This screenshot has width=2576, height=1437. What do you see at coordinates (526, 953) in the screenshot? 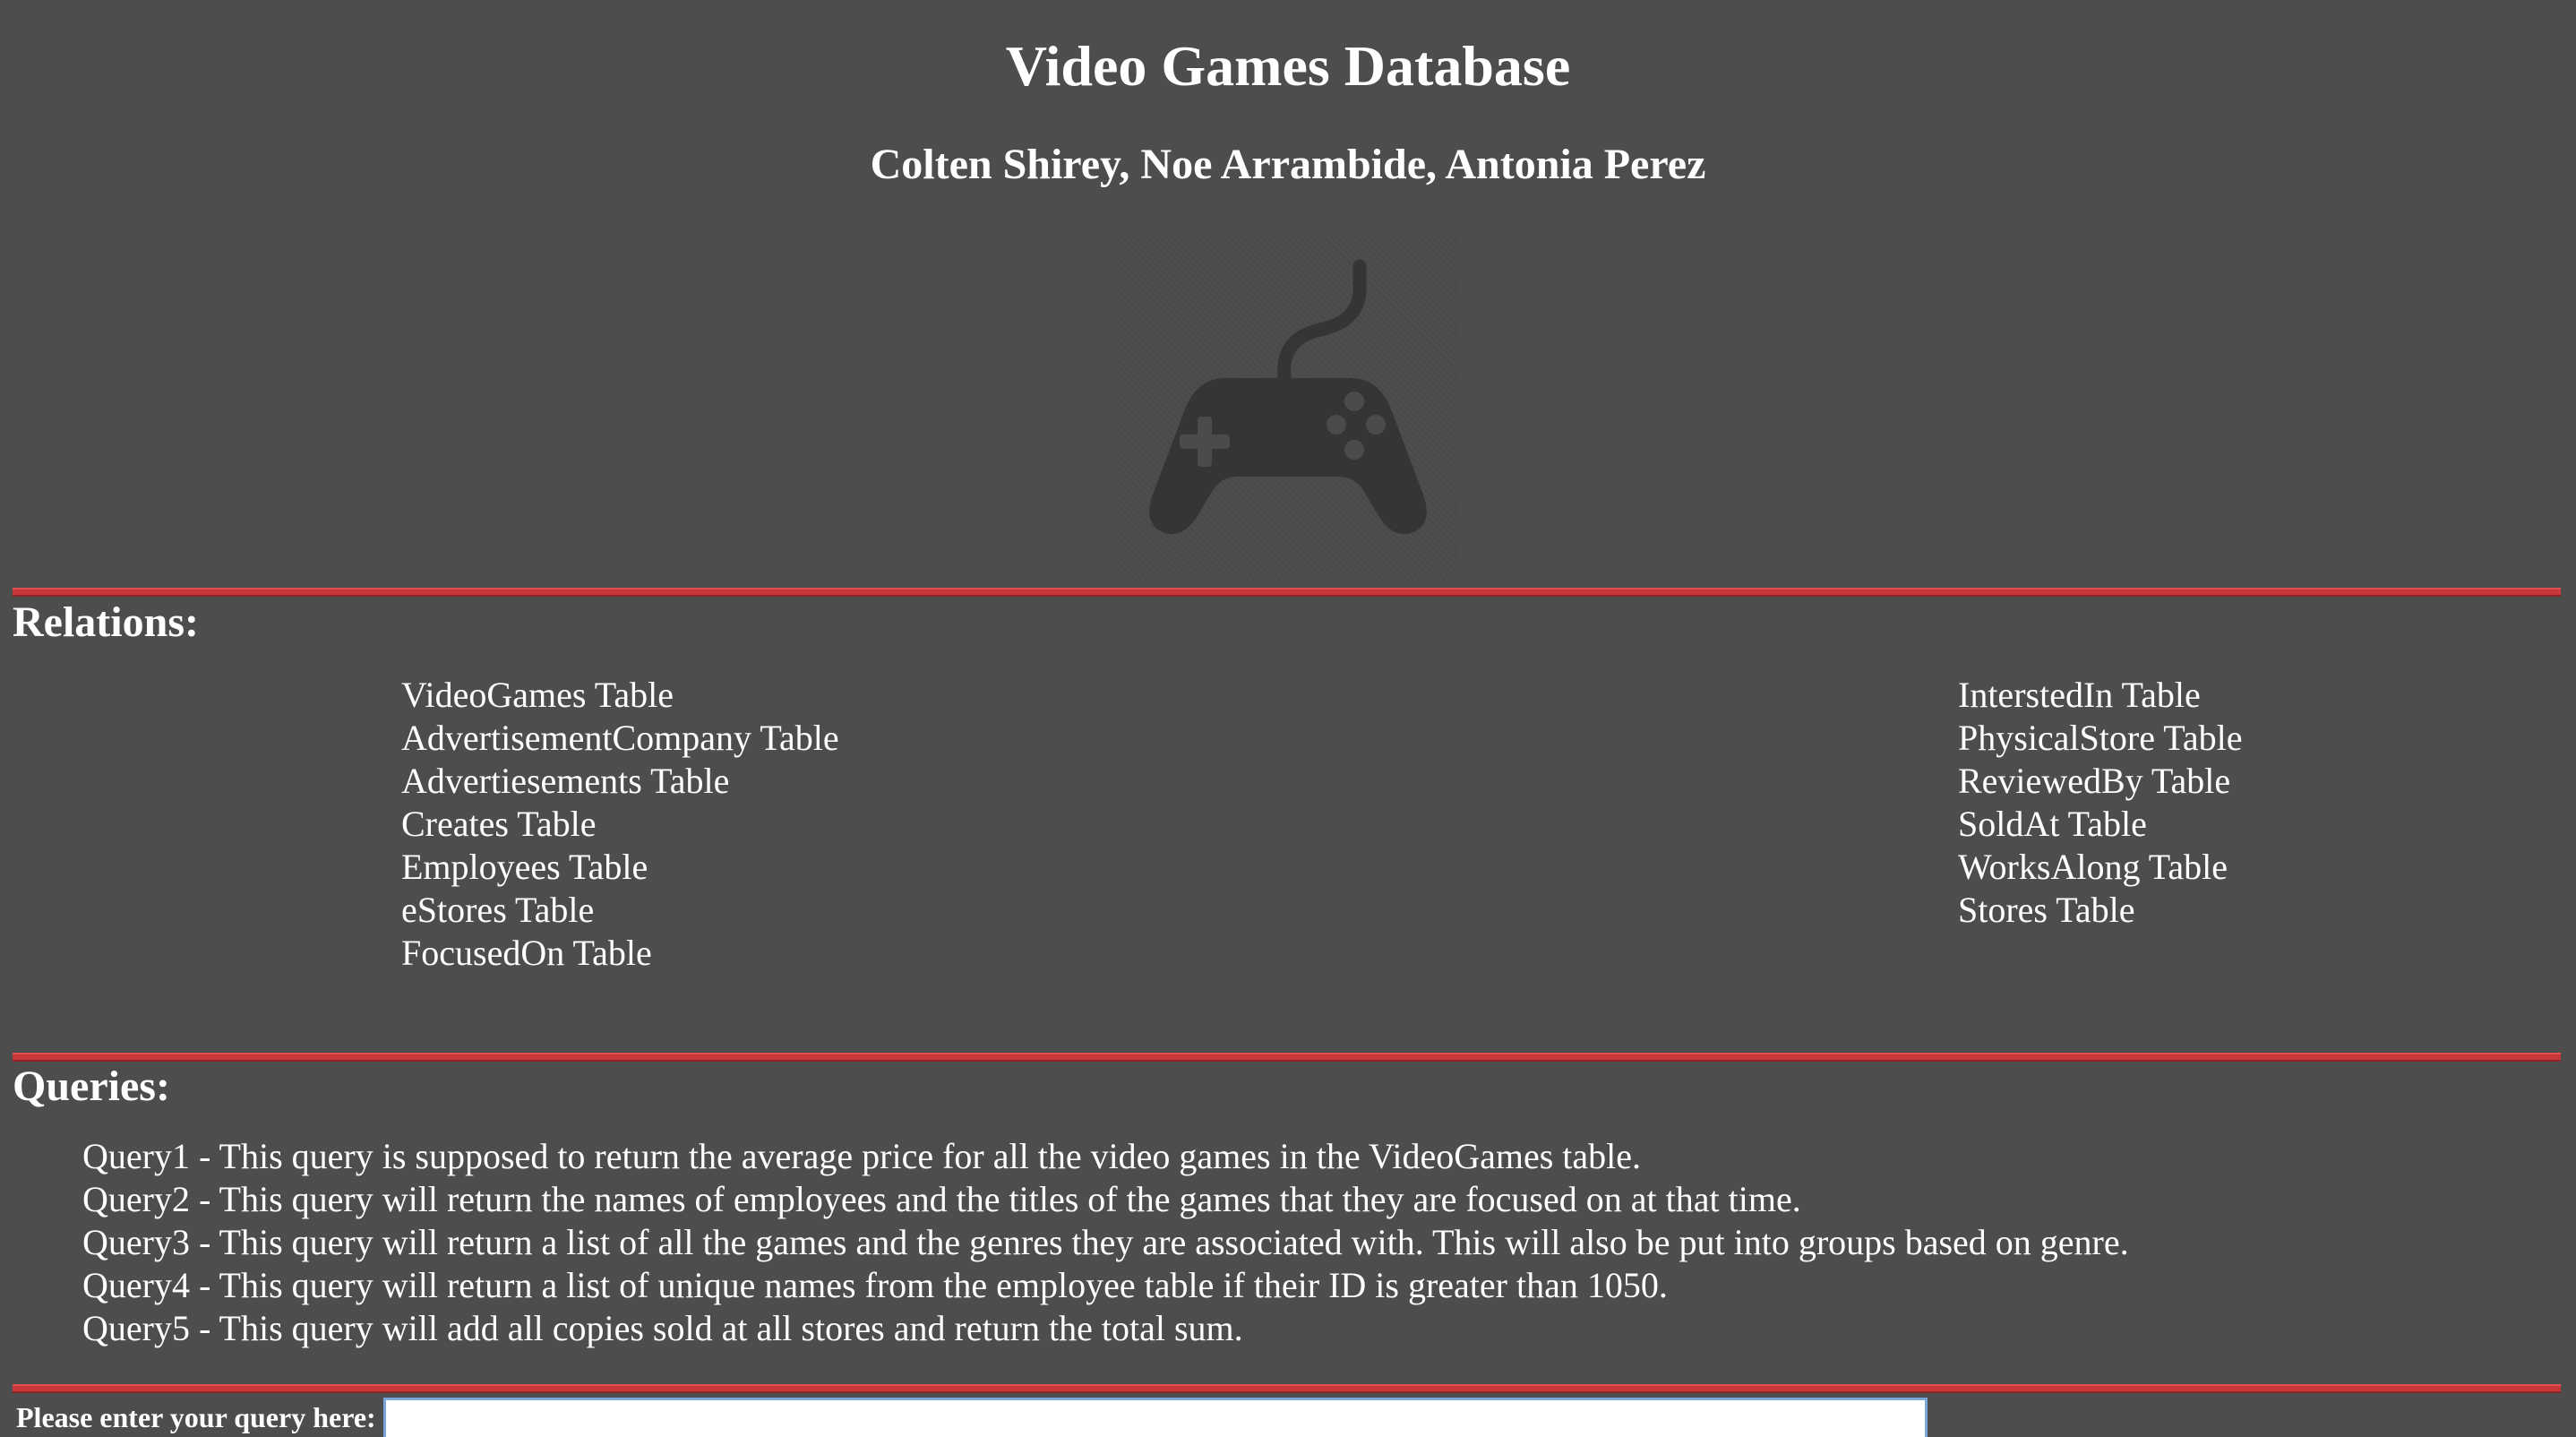
I see `relation-item: FocusedOn Table` at bounding box center [526, 953].